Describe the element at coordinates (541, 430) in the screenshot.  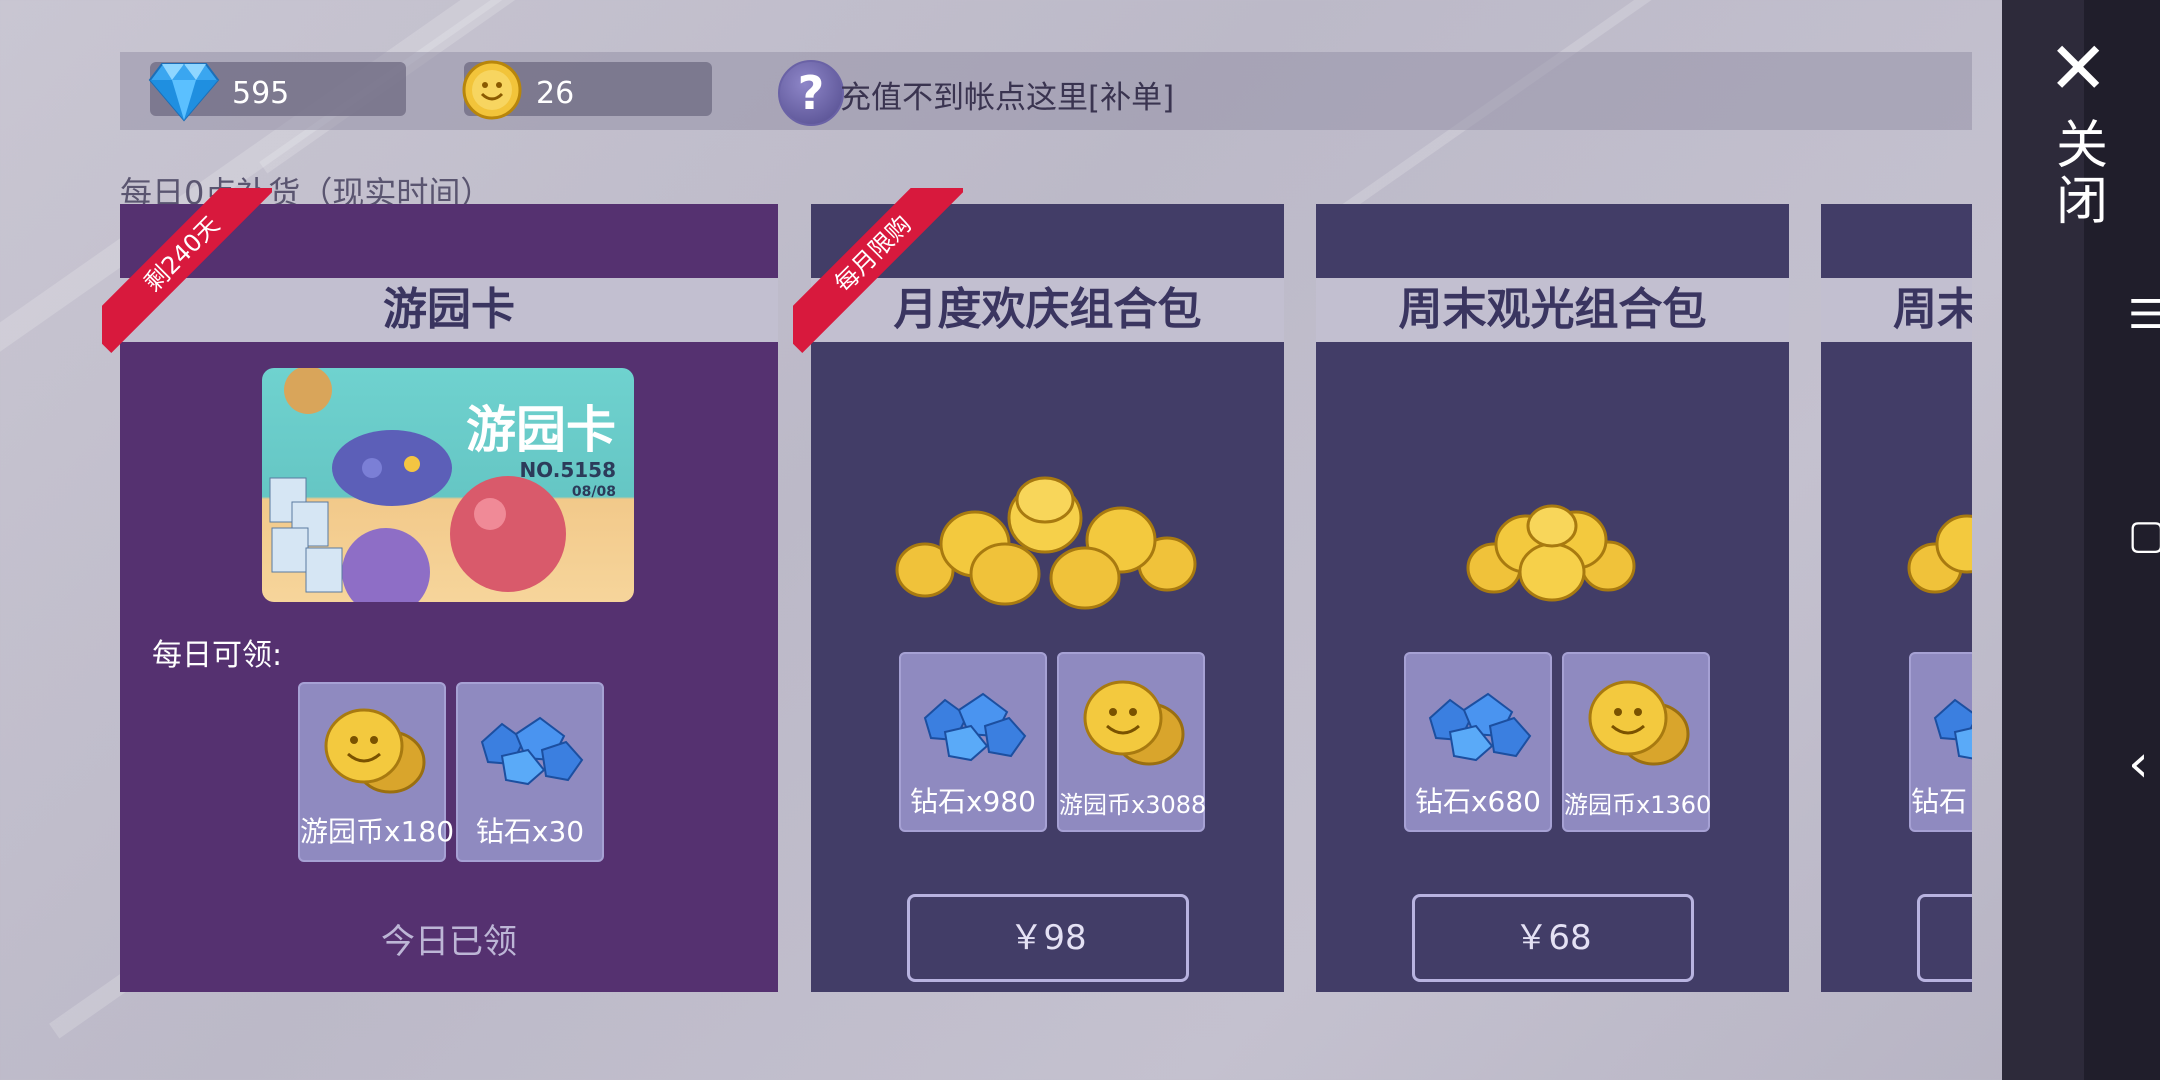
I see `pass-image-title: 游园卡` at that location.